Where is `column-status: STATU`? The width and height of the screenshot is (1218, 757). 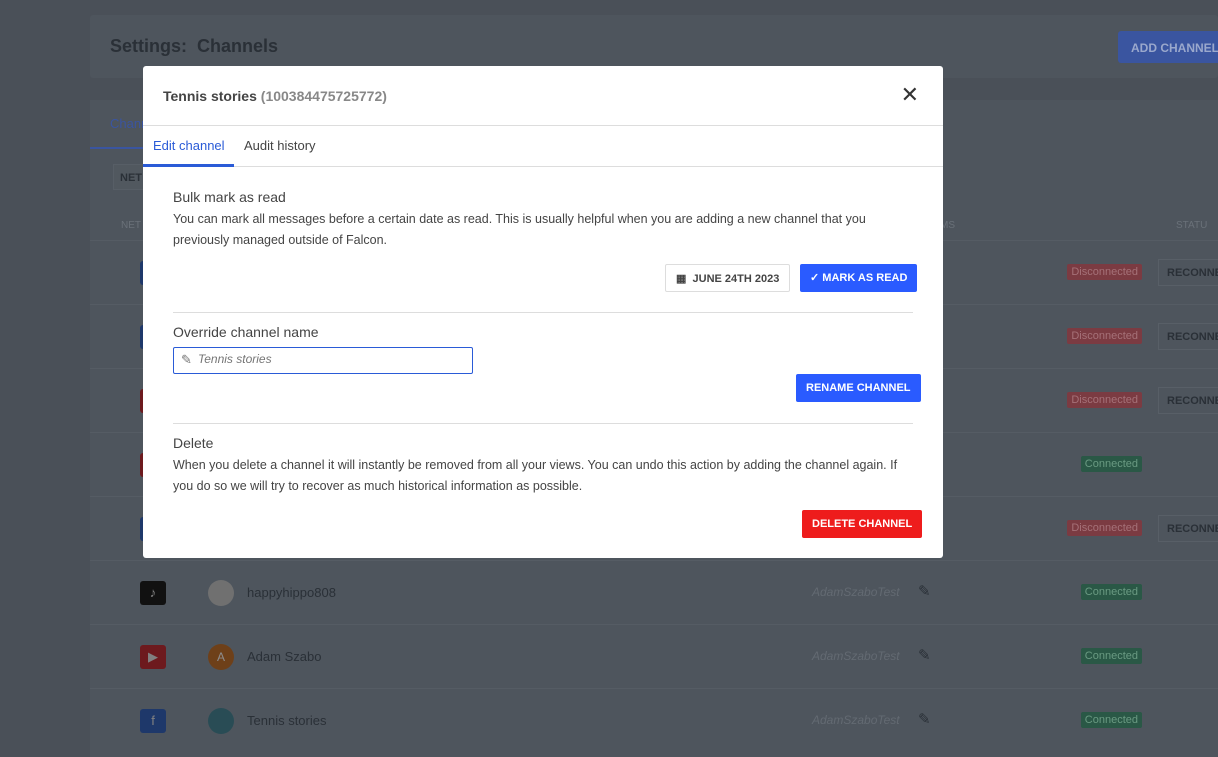
column-status: STATU is located at coordinates (1192, 225).